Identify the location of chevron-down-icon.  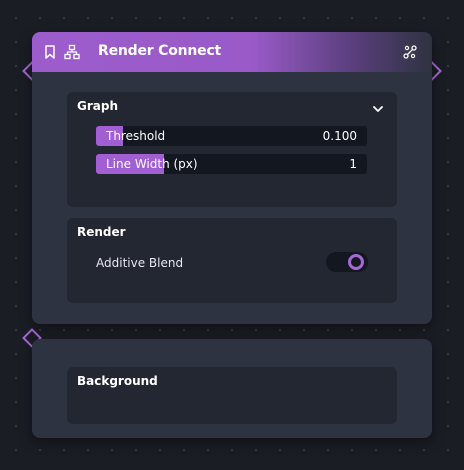
(378, 109).